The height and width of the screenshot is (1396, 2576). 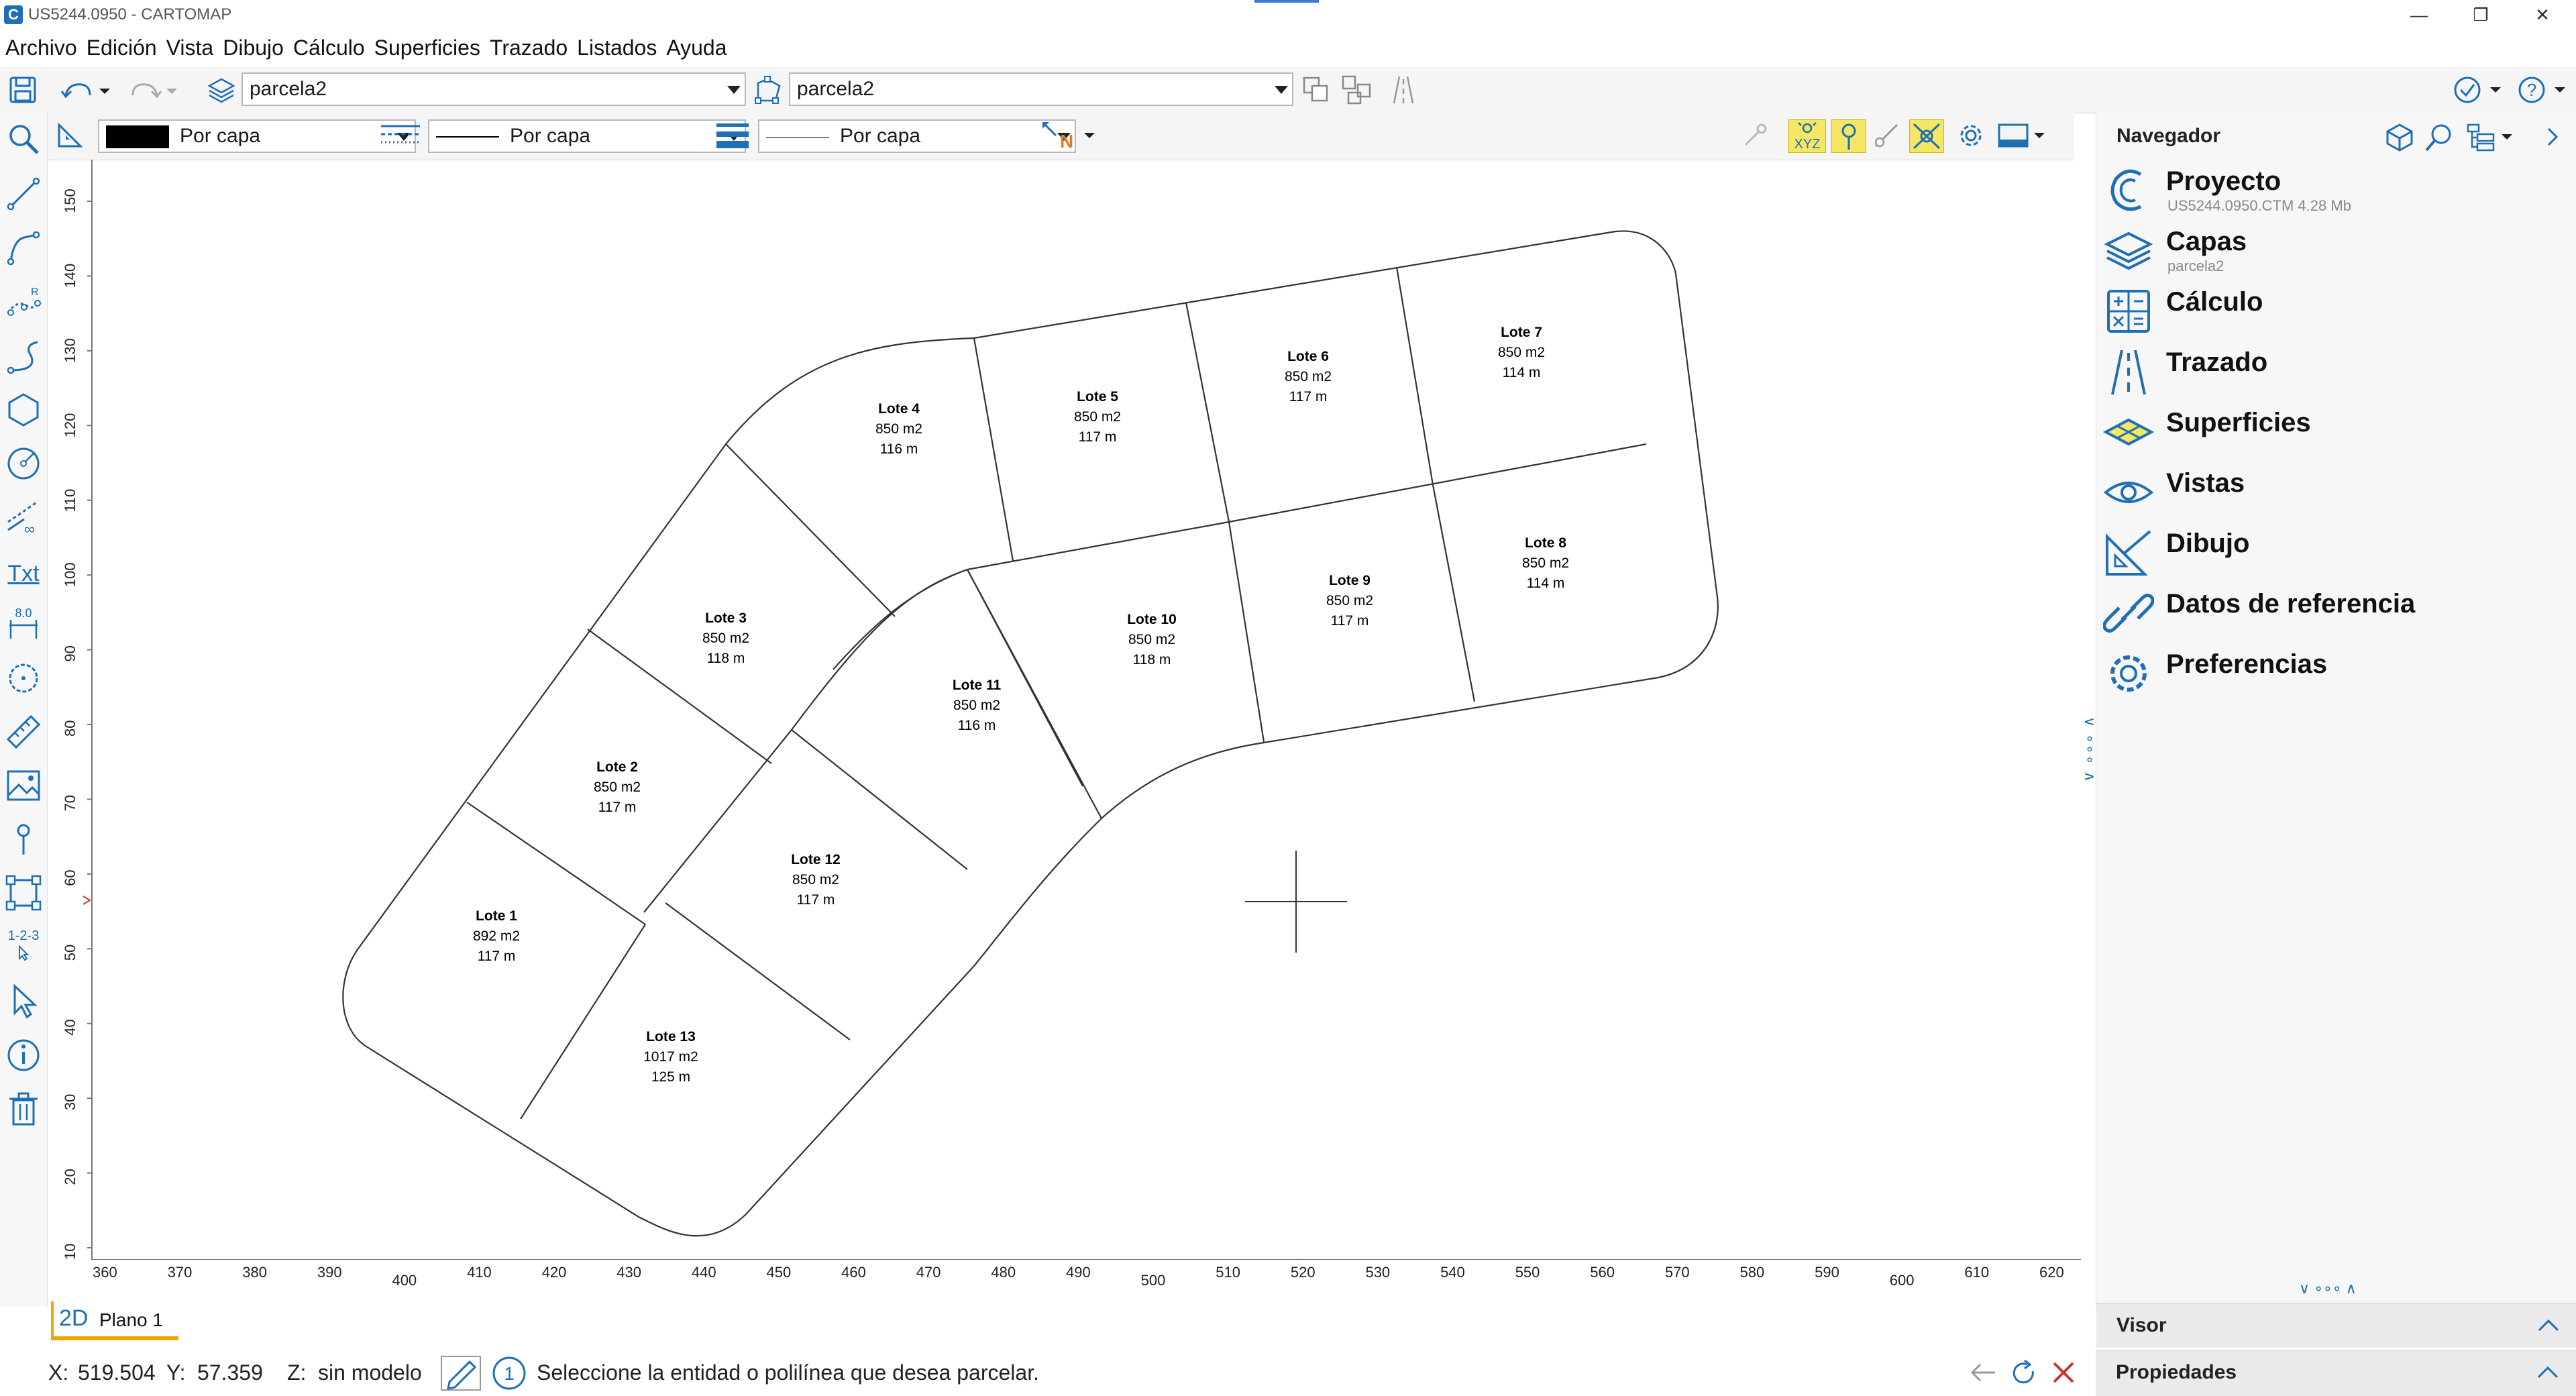 What do you see at coordinates (2328, 1288) in the screenshot?
I see `panel-splitter-handle: ∨ ∘∘∘ ∧` at bounding box center [2328, 1288].